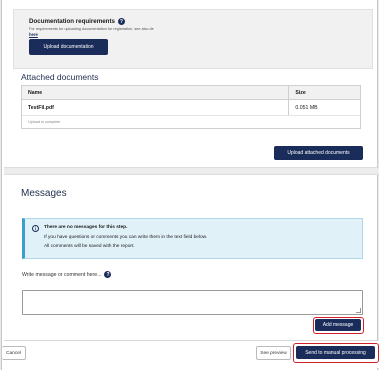  I want to click on section-divider, so click(191, 171).